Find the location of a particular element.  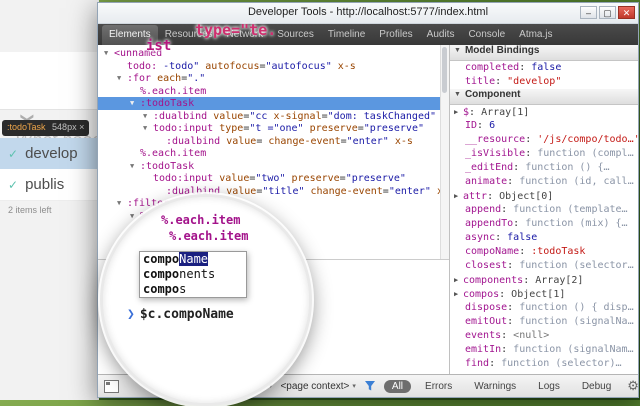

property-row: compoName: :todoTask is located at coordinates (544, 252).